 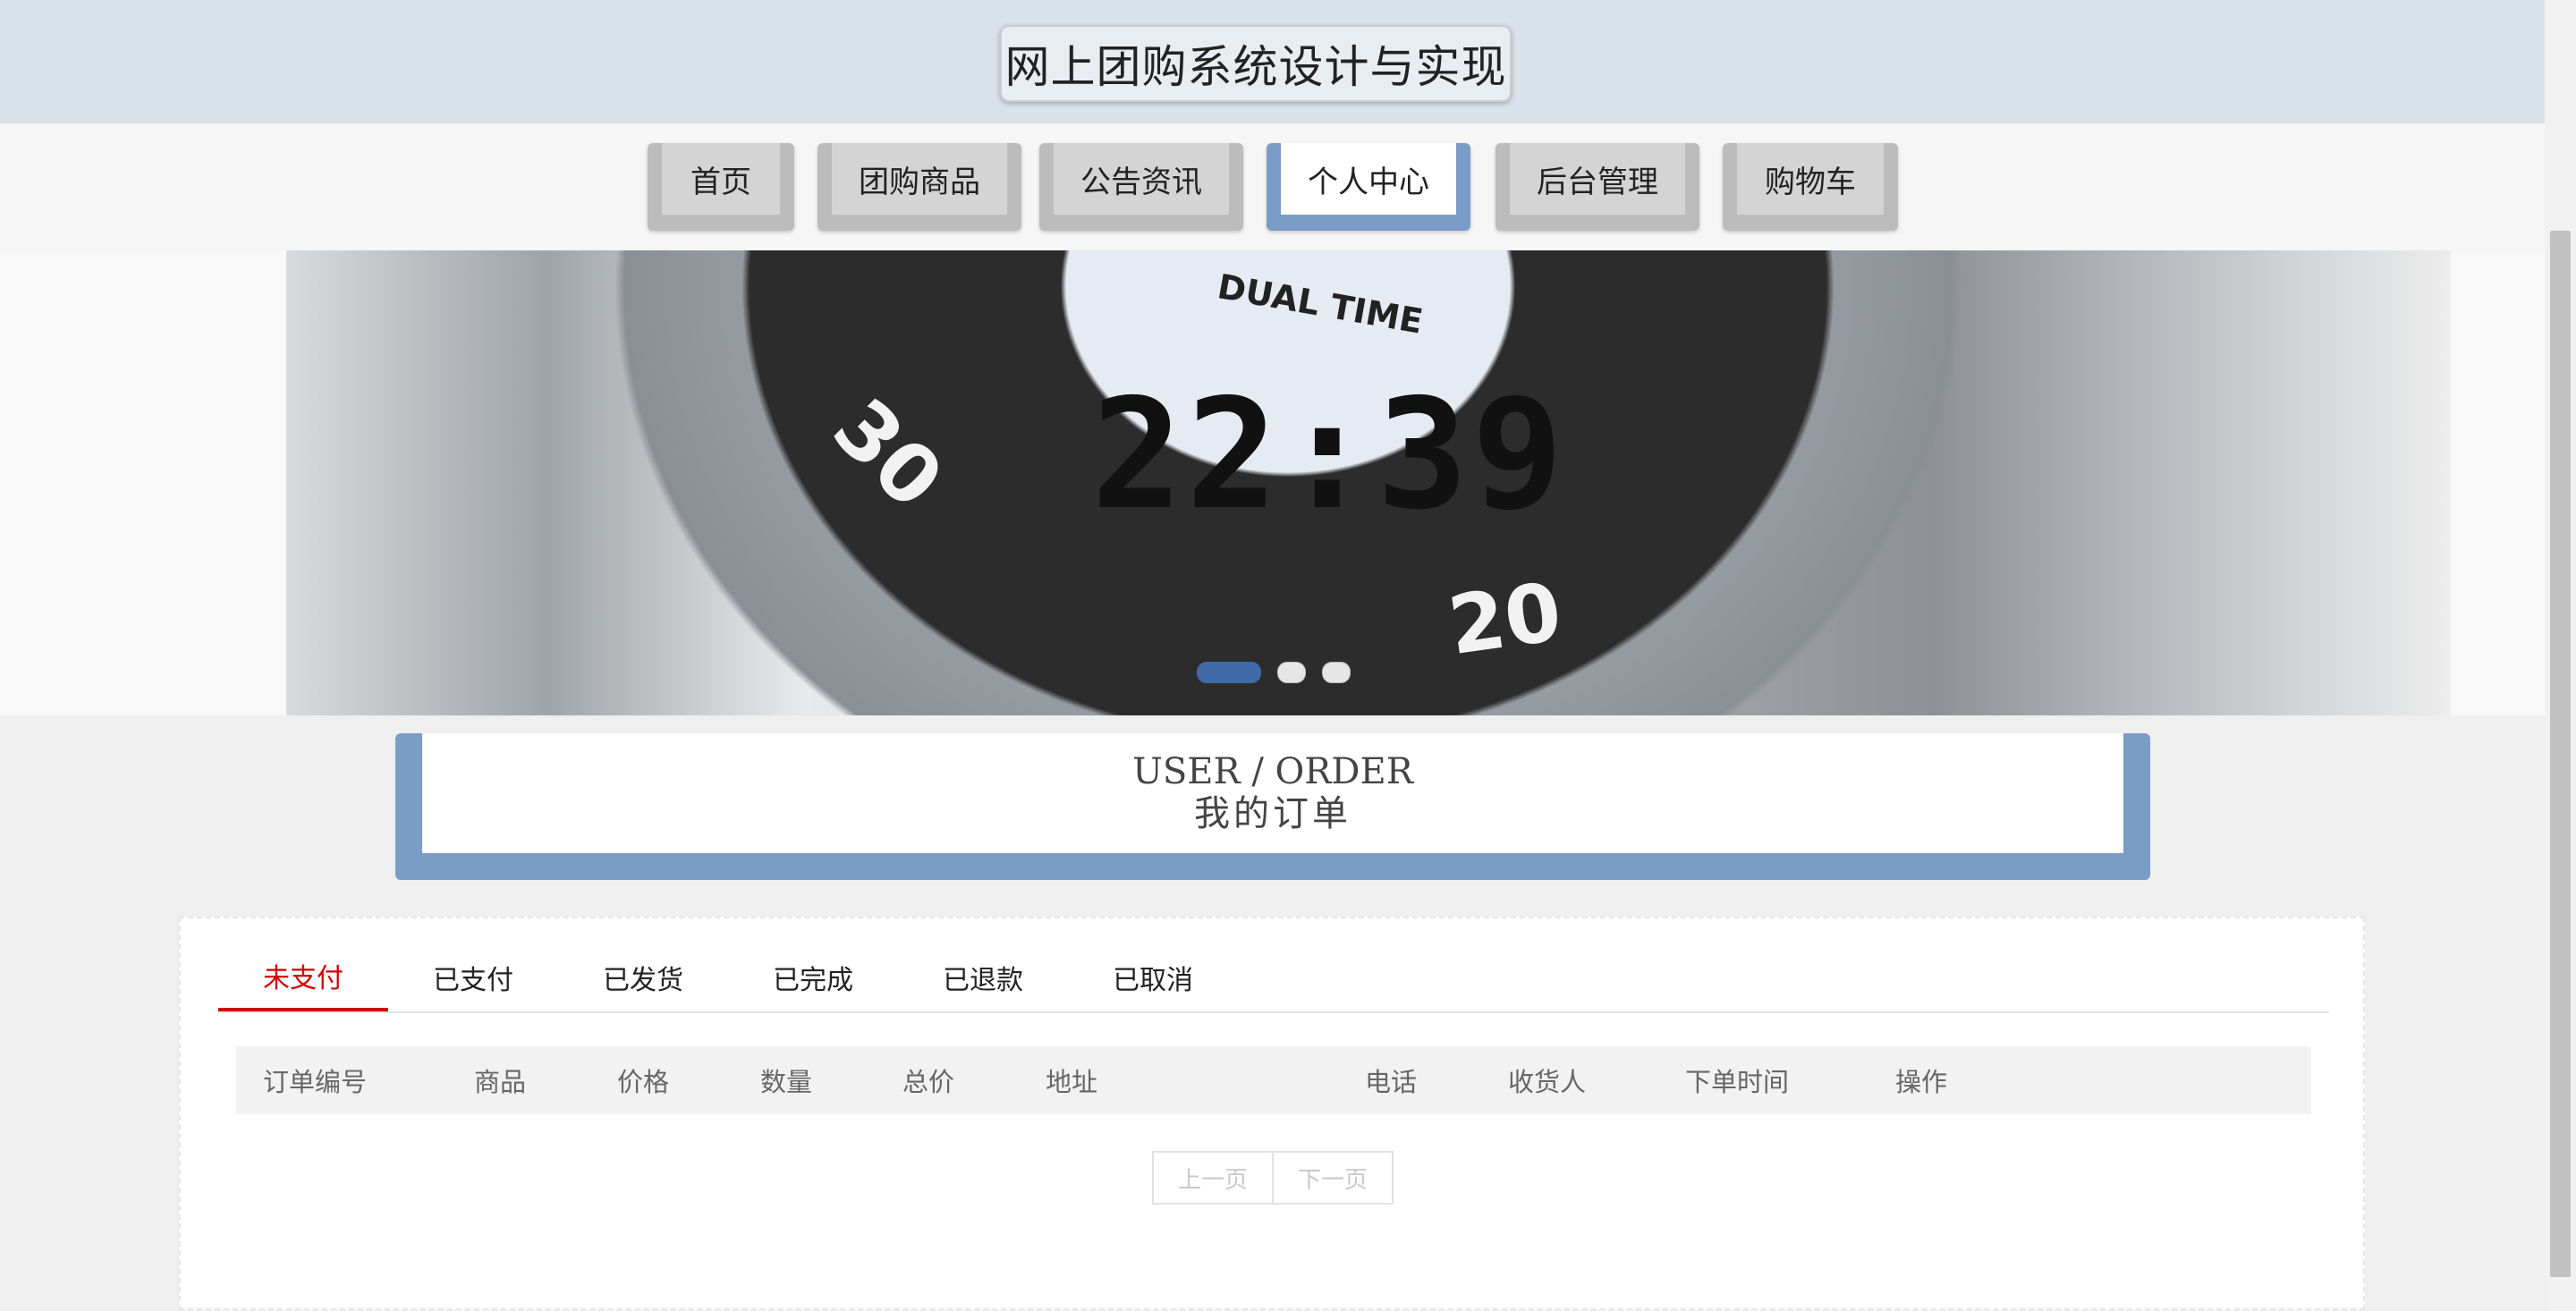 I want to click on nav-item-label: 个人中心, so click(x=1368, y=179).